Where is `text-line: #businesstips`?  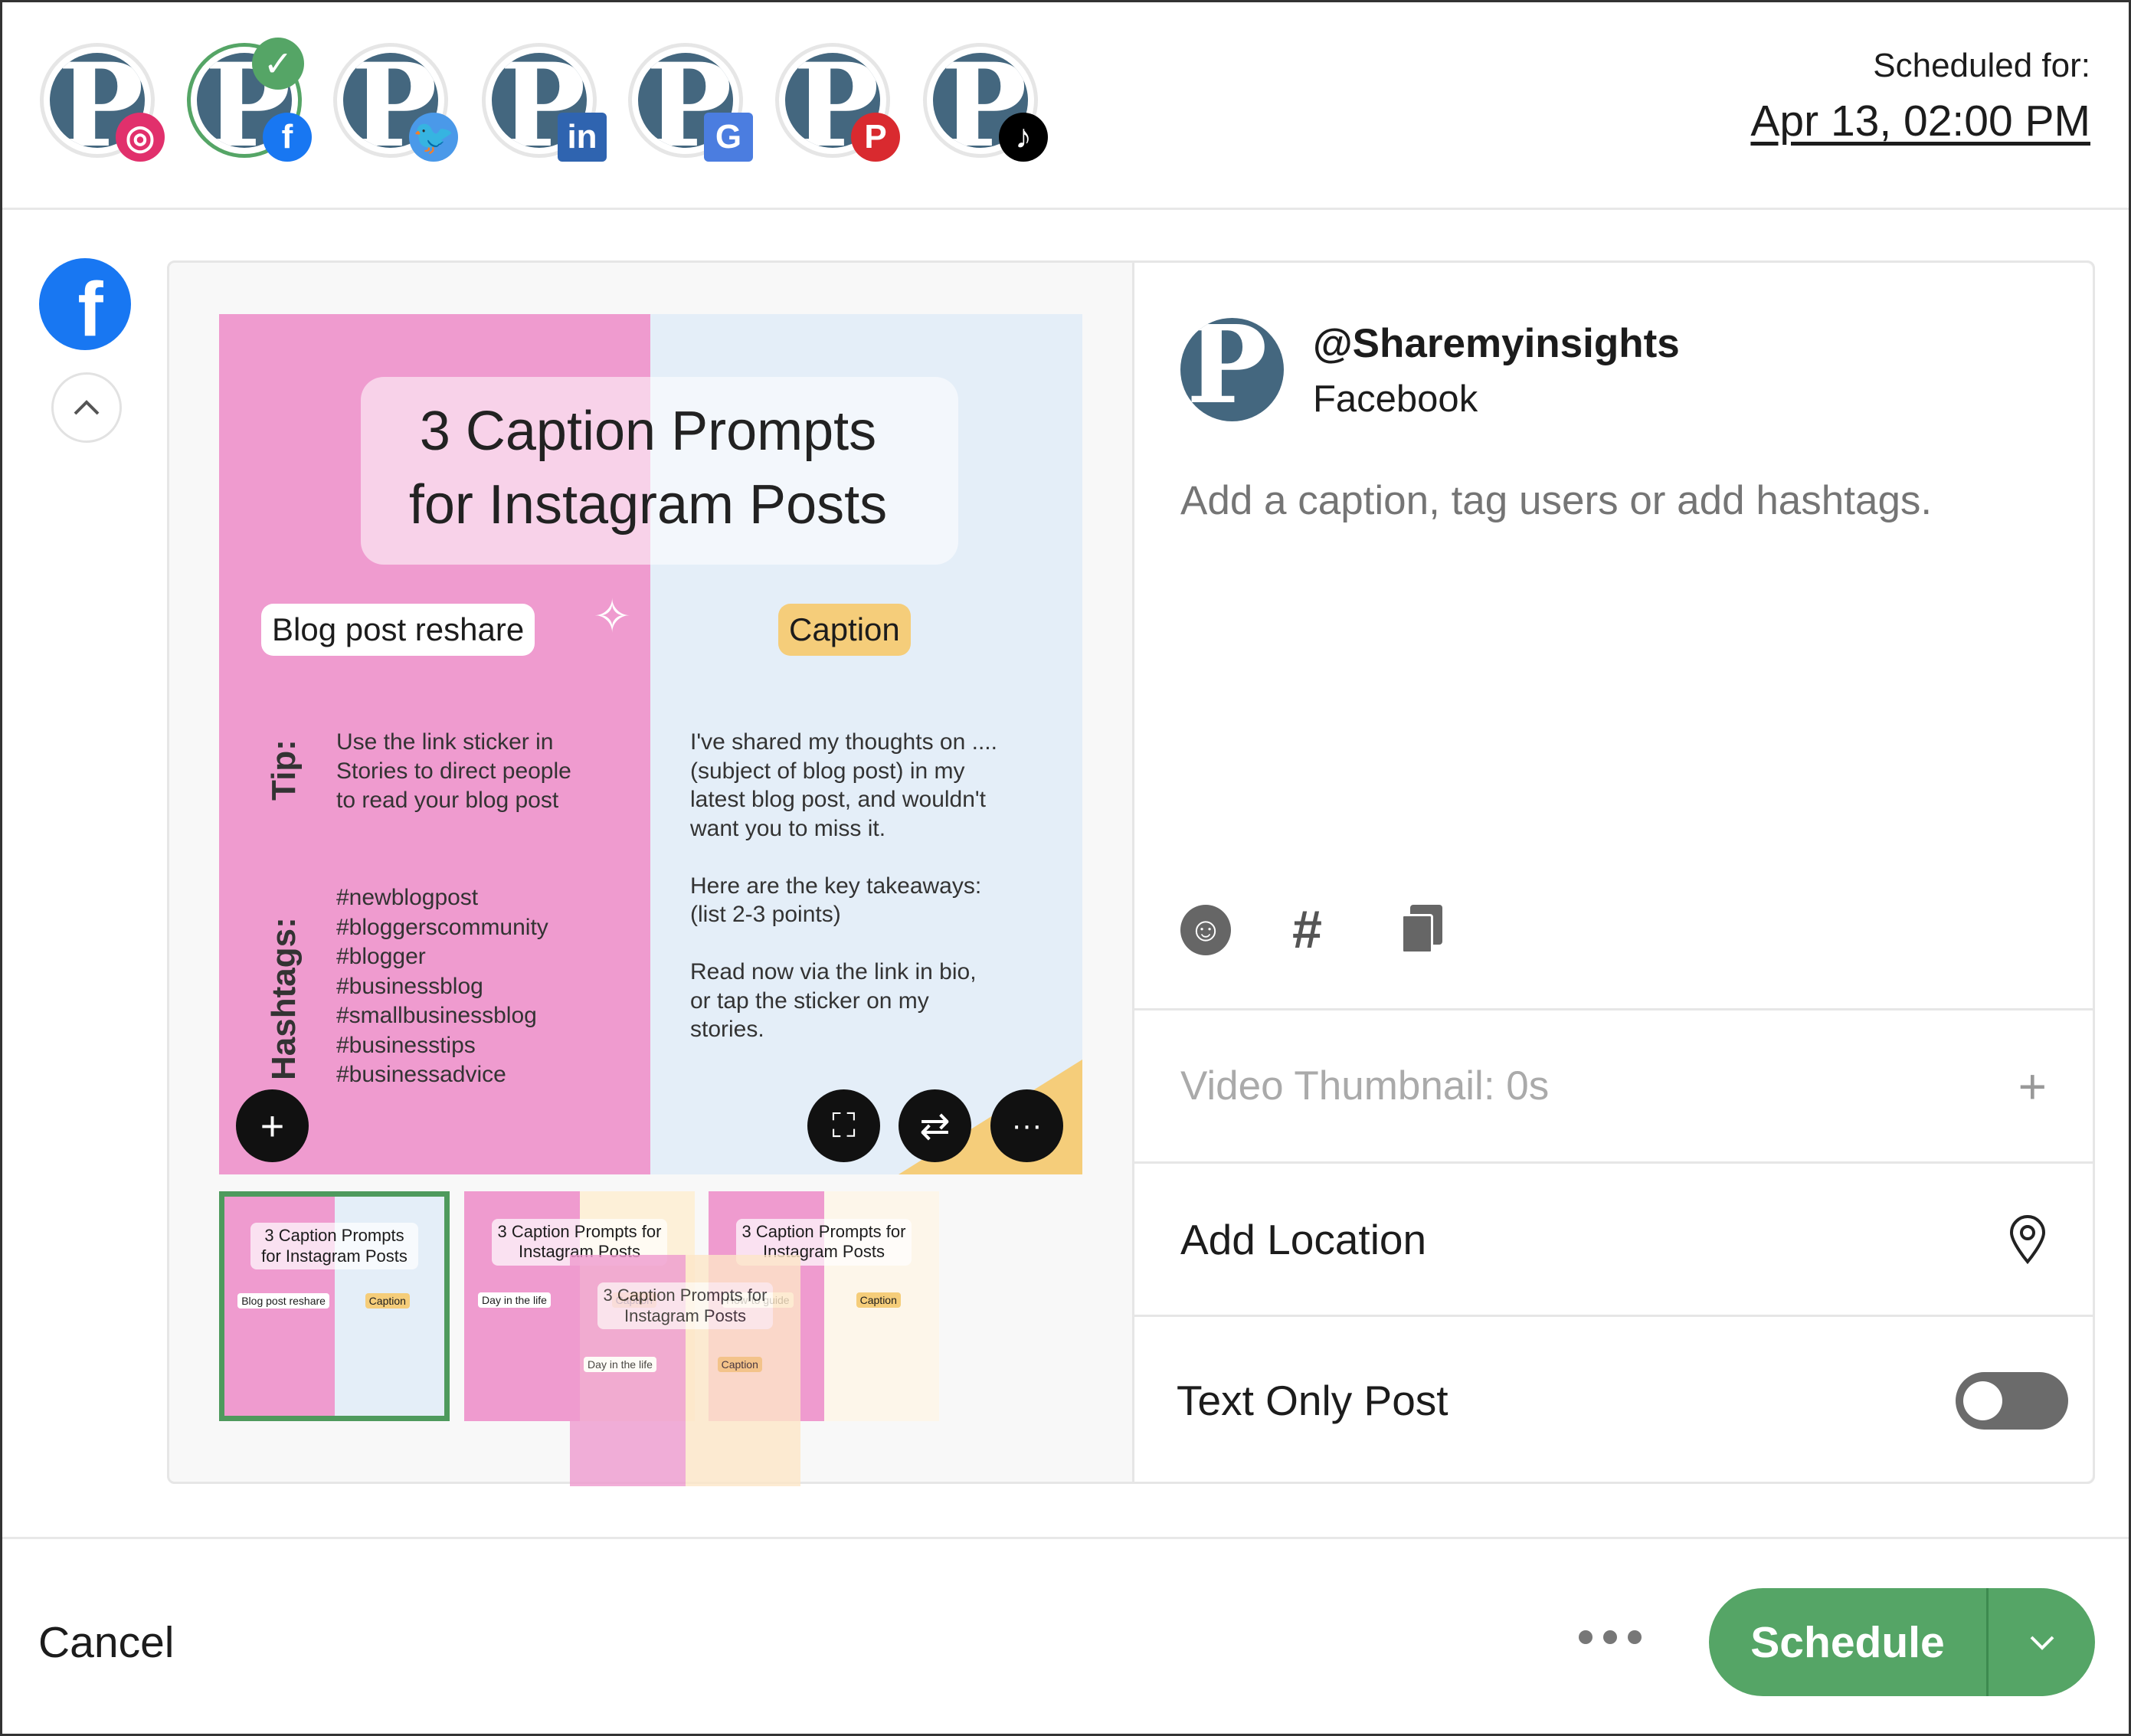 text-line: #businesstips is located at coordinates (406, 1045).